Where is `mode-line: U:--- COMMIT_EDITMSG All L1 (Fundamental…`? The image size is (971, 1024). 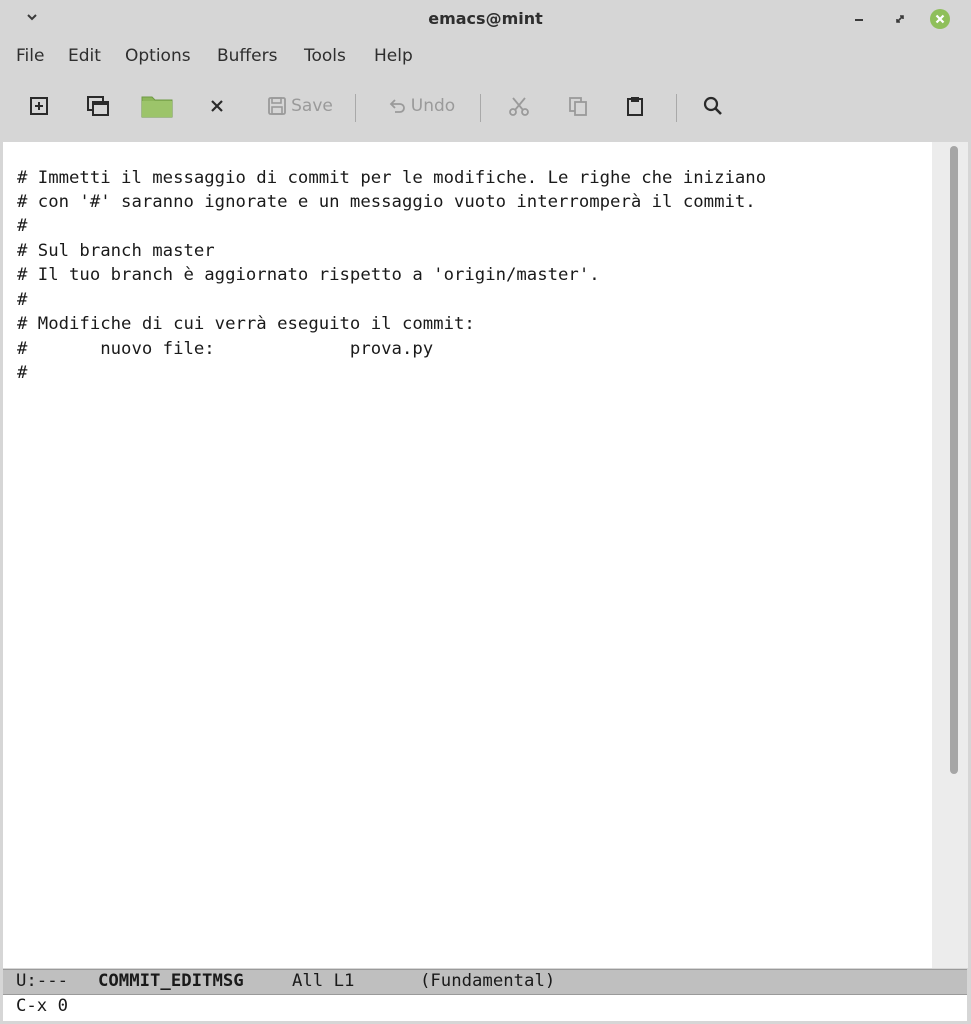 mode-line: U:--- COMMIT_EDITMSG All L1 (Fundamental… is located at coordinates (485, 982).